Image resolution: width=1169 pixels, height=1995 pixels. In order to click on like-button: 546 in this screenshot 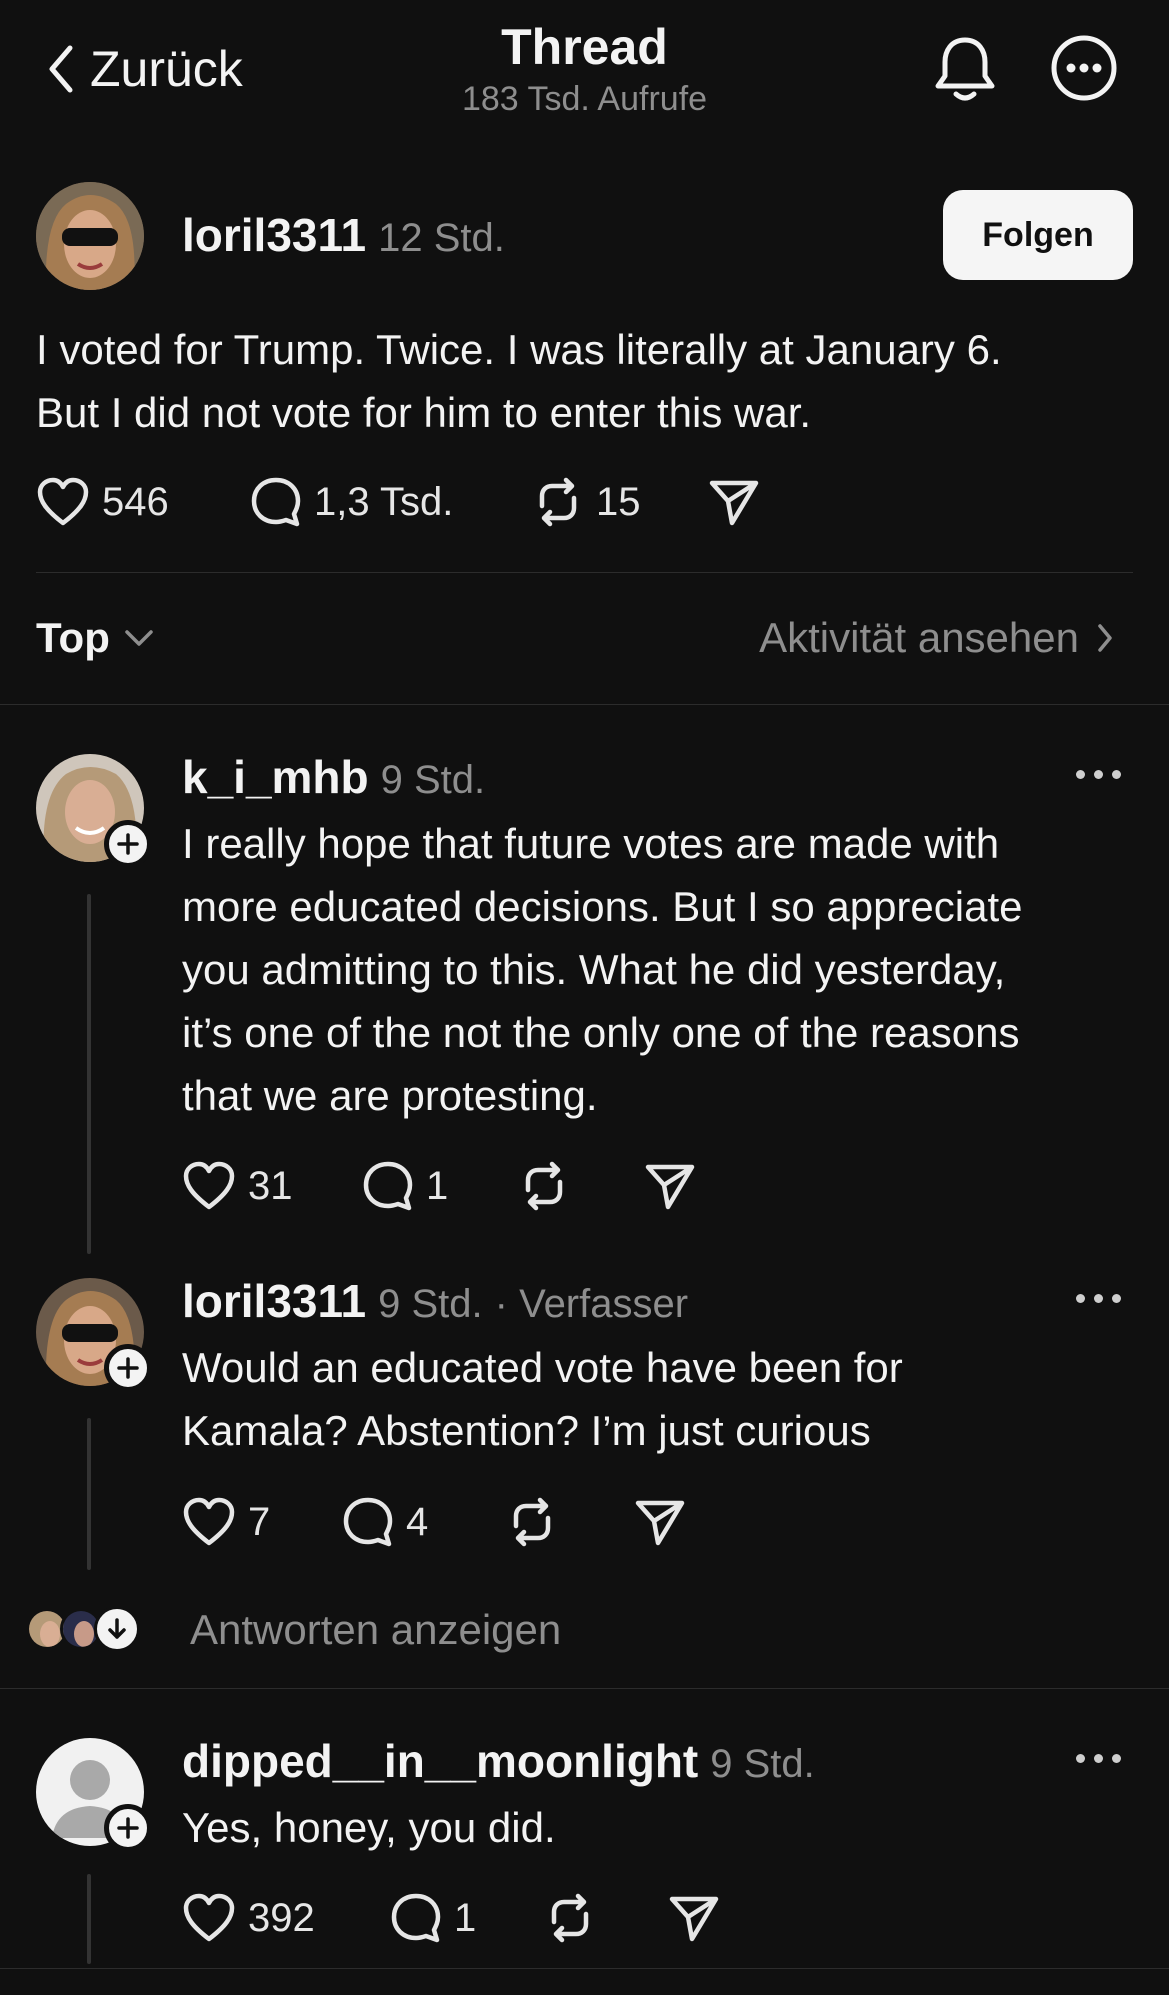, I will do `click(143, 502)`.